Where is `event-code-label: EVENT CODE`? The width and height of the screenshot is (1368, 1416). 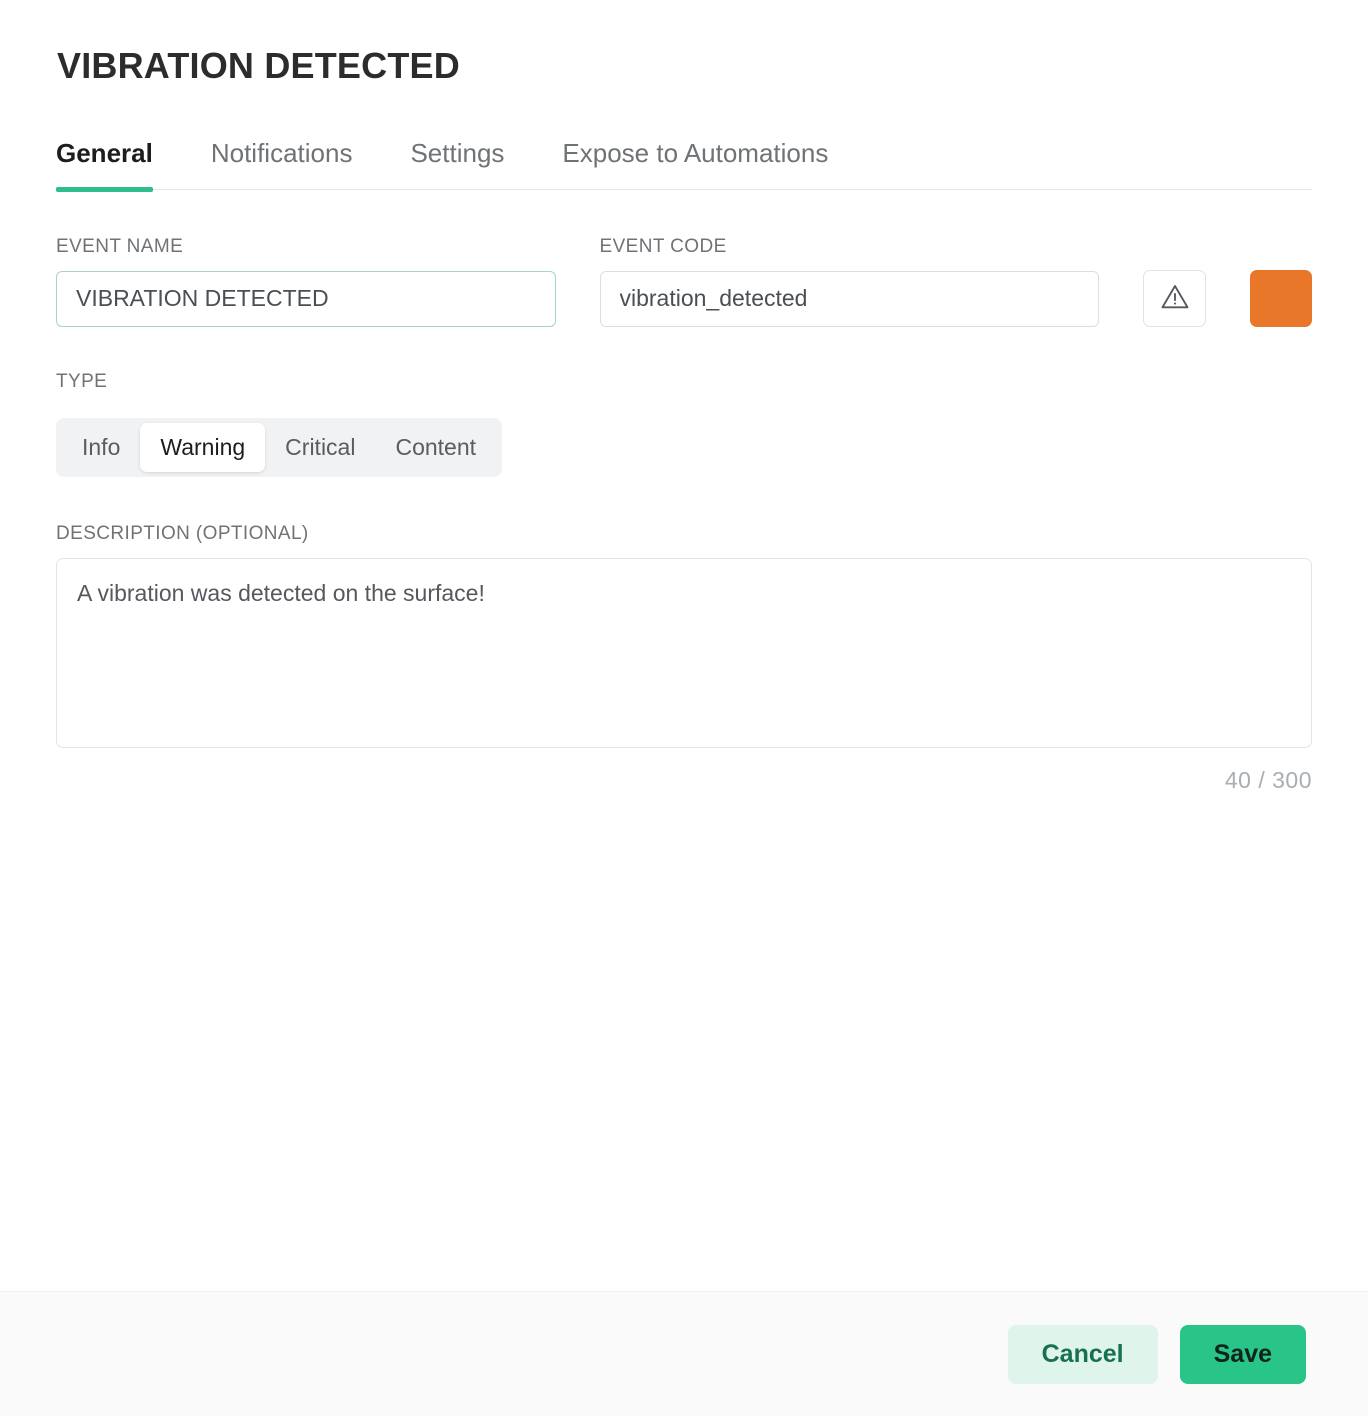 event-code-label: EVENT CODE is located at coordinates (663, 246).